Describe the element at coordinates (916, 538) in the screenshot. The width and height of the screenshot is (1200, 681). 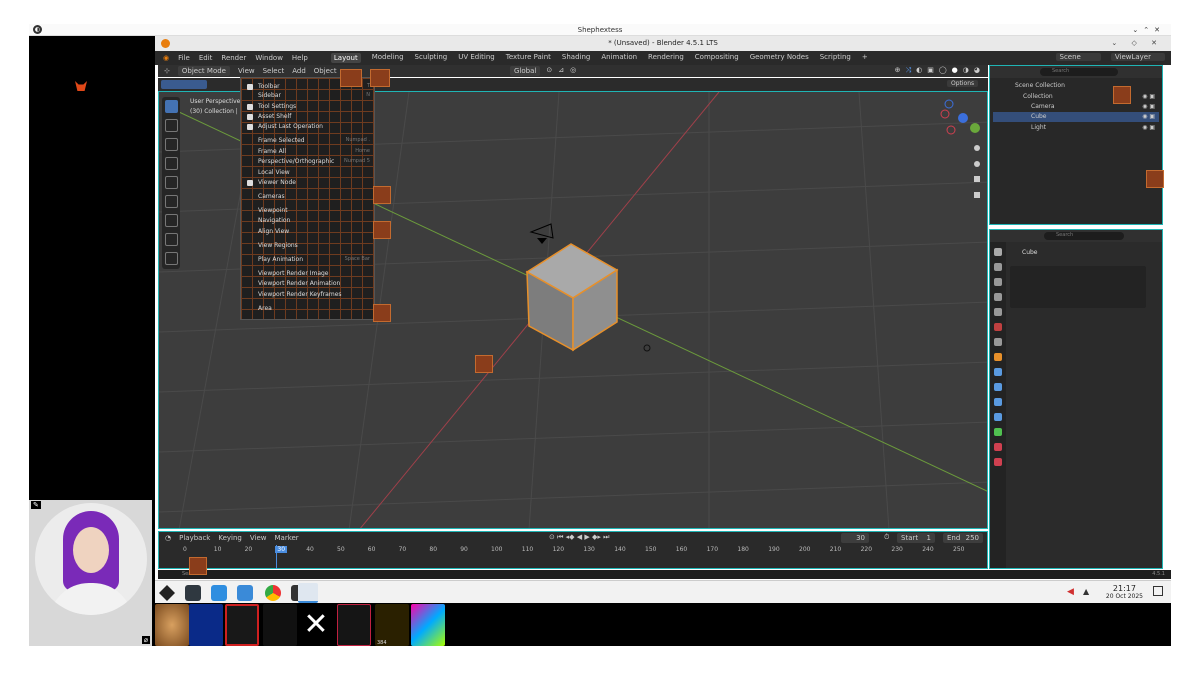
I see `start-frame-field: Start 1` at that location.